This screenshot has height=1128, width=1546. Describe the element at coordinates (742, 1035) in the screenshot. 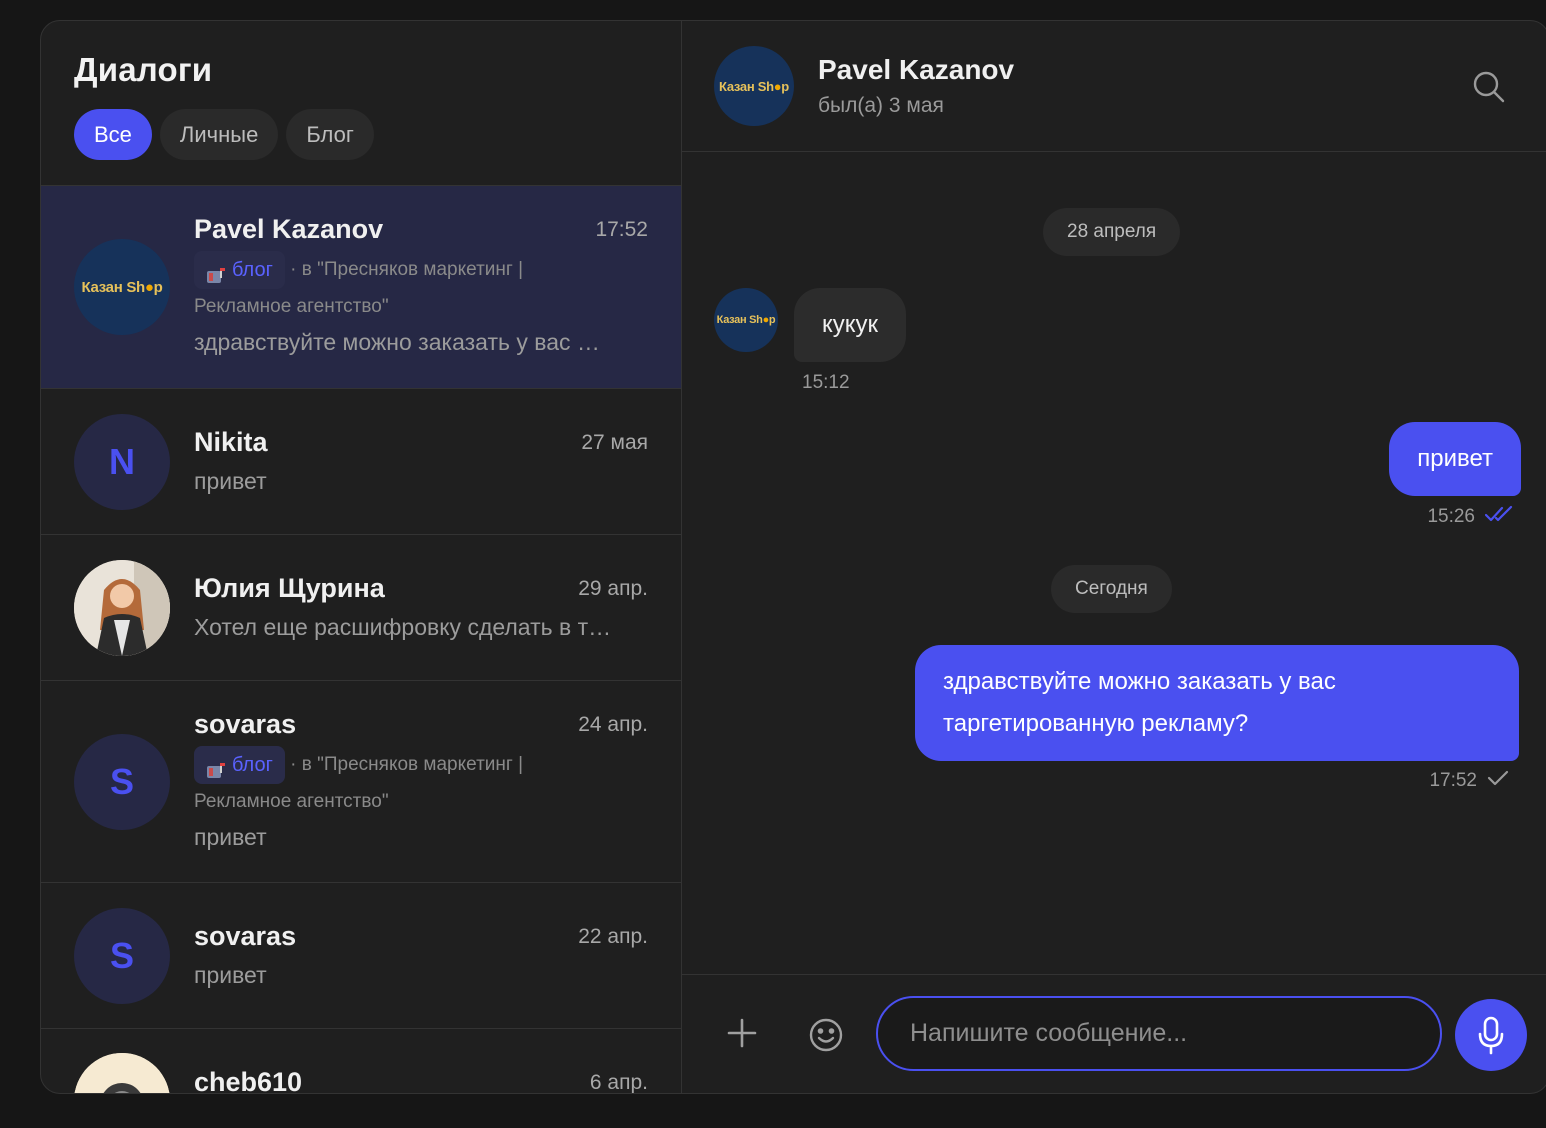

I see `attach-plus-icon` at that location.